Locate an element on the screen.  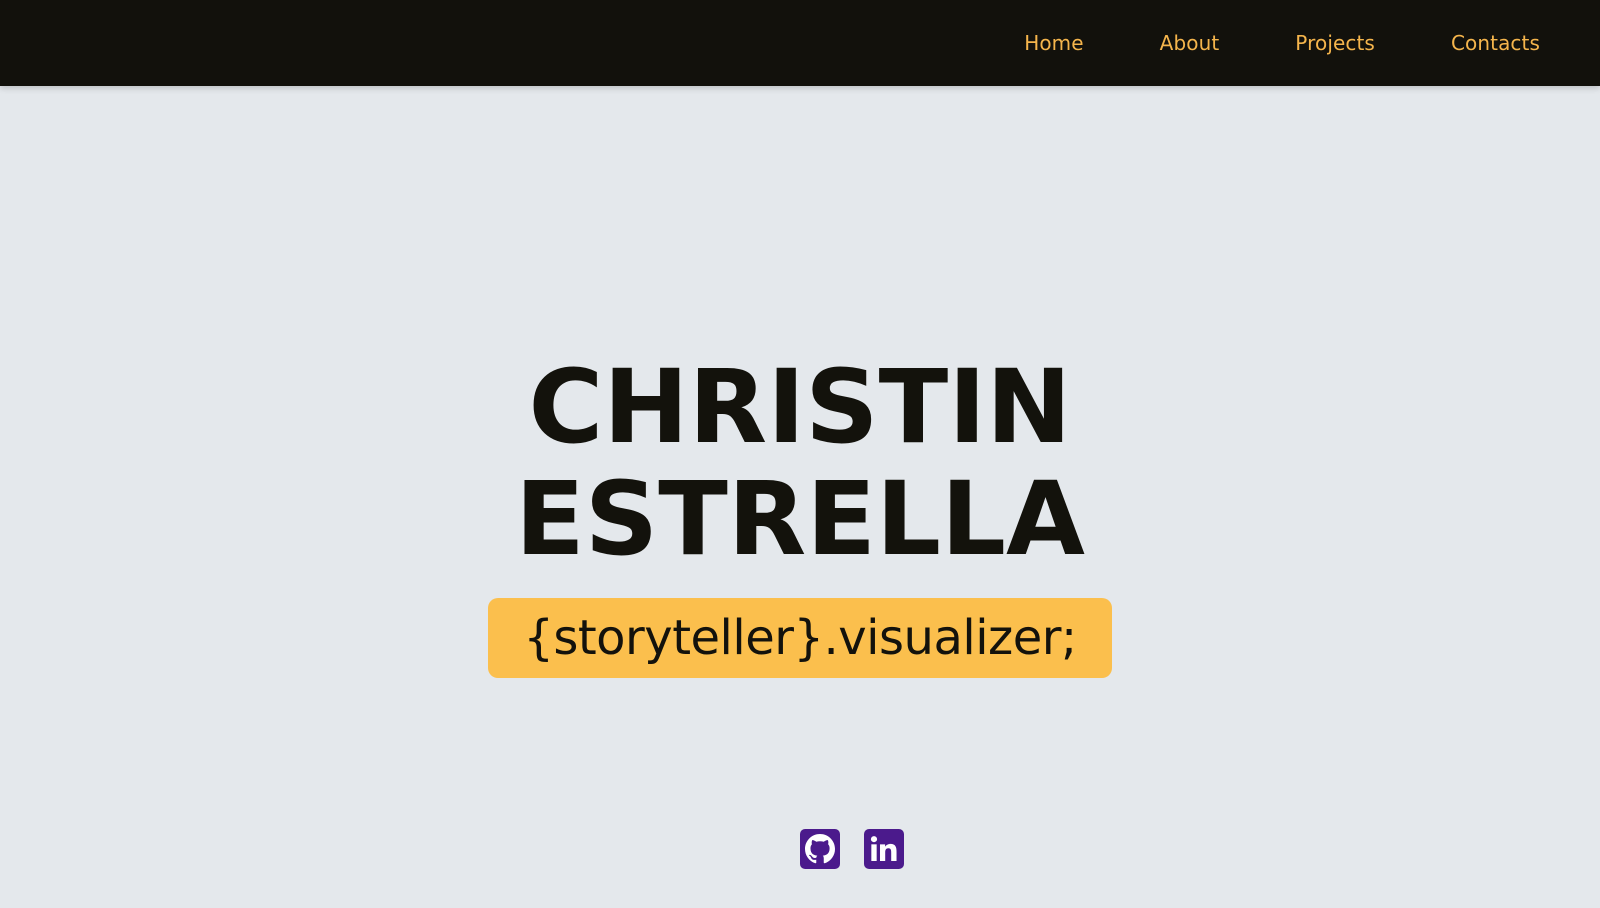
linkedin-link is located at coordinates (884, 849).